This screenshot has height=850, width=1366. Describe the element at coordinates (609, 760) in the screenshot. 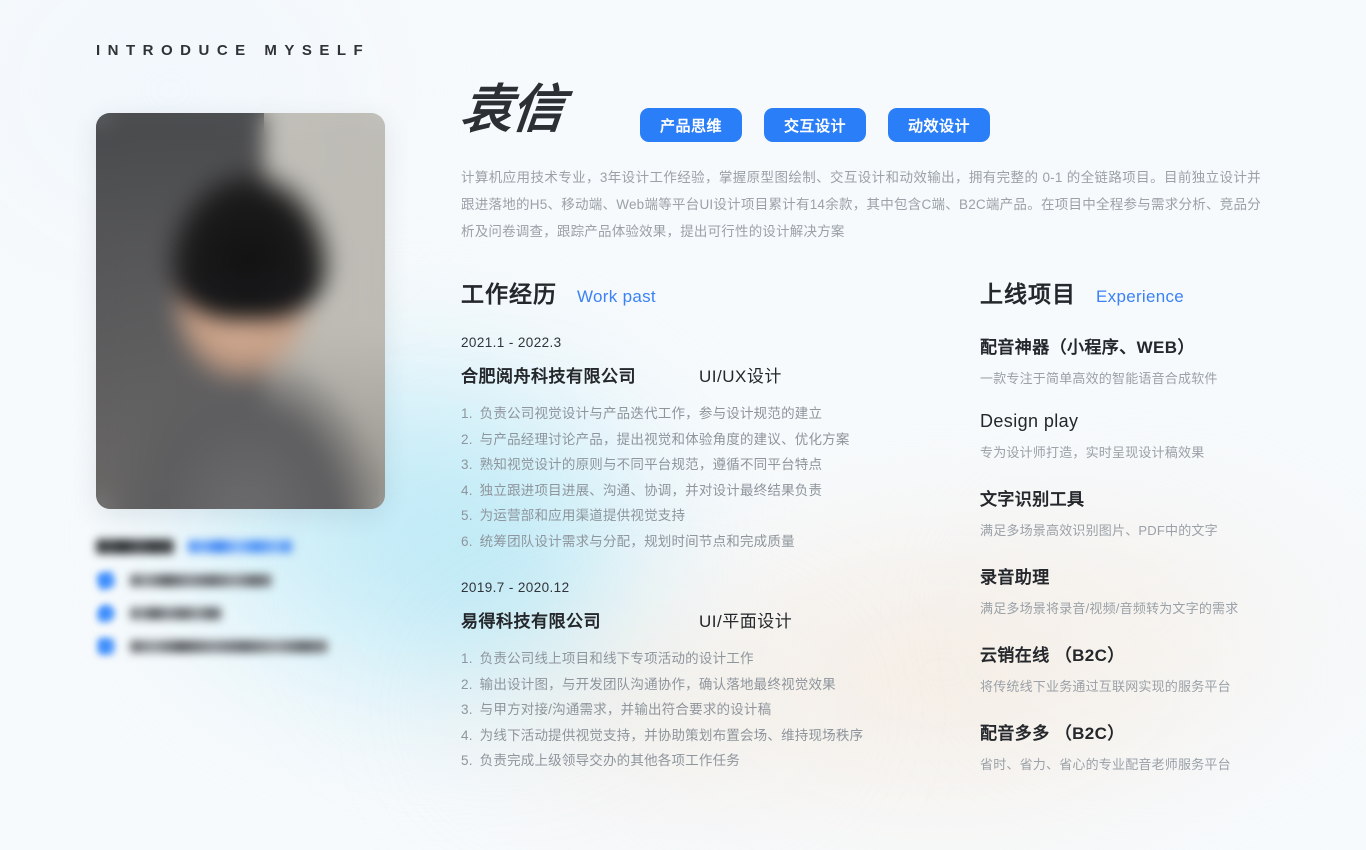

I see `job-duty-text: 负责完成上级领导交办的其他各项工作任务` at that location.